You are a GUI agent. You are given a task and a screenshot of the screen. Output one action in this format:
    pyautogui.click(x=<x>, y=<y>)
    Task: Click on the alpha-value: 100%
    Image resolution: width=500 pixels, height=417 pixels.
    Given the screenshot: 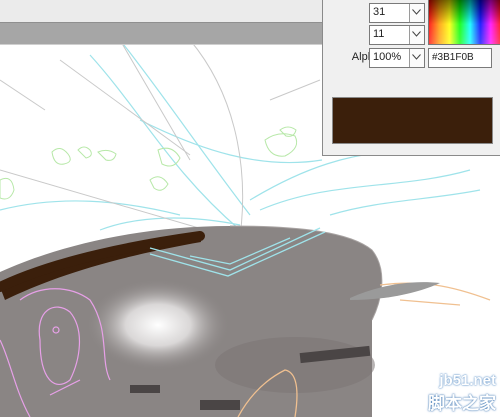 What is the action you would take?
    pyautogui.click(x=387, y=57)
    